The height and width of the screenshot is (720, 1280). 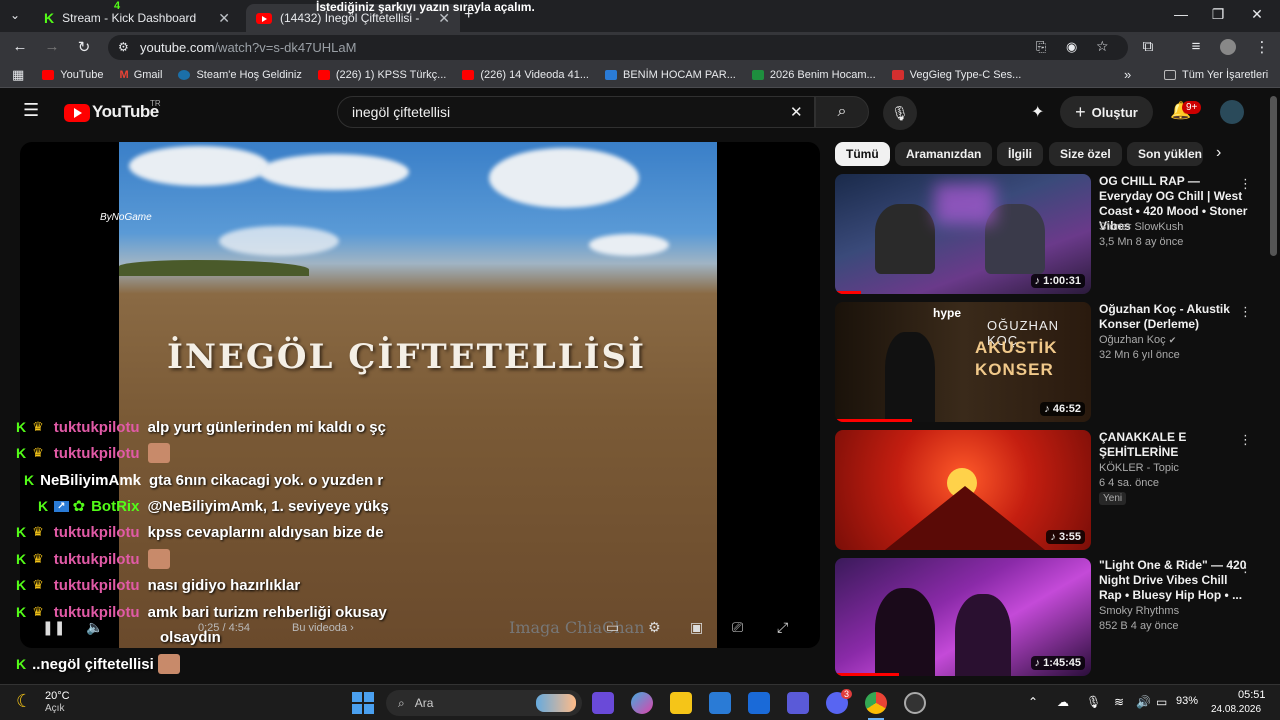 I want to click on page-scrollbar, so click(x=1273, y=176).